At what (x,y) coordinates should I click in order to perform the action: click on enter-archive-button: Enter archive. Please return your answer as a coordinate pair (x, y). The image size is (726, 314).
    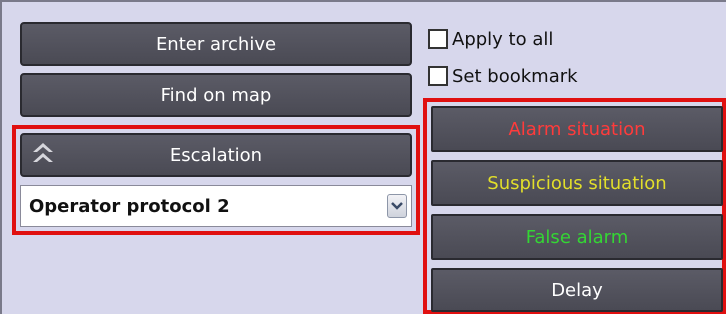
    Looking at the image, I should click on (216, 44).